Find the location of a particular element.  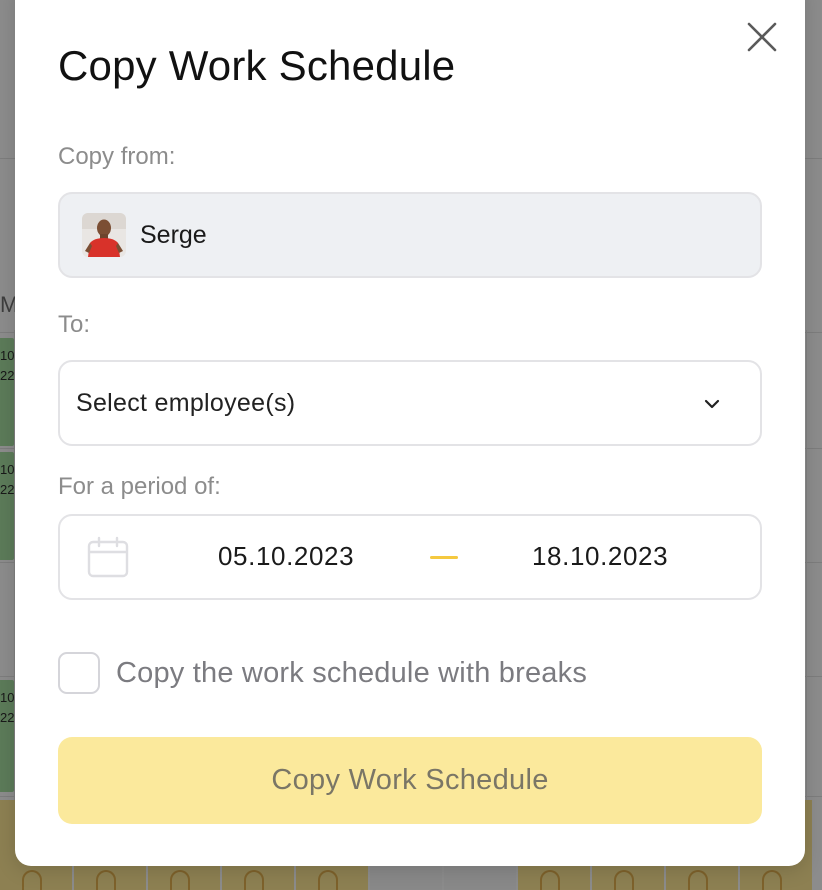

copy-with-breaks-option: Copy the work schedule with breaks is located at coordinates (322, 673).